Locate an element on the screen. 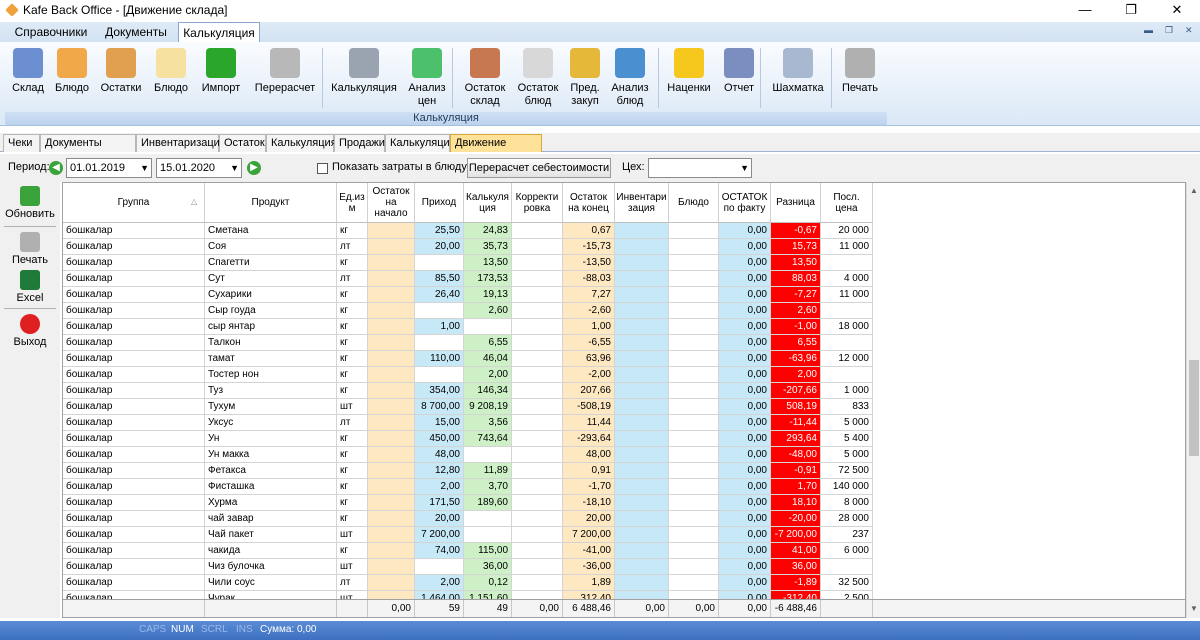 The height and width of the screenshot is (640, 1200). menu-tab-3: Калькуляция is located at coordinates (219, 32).